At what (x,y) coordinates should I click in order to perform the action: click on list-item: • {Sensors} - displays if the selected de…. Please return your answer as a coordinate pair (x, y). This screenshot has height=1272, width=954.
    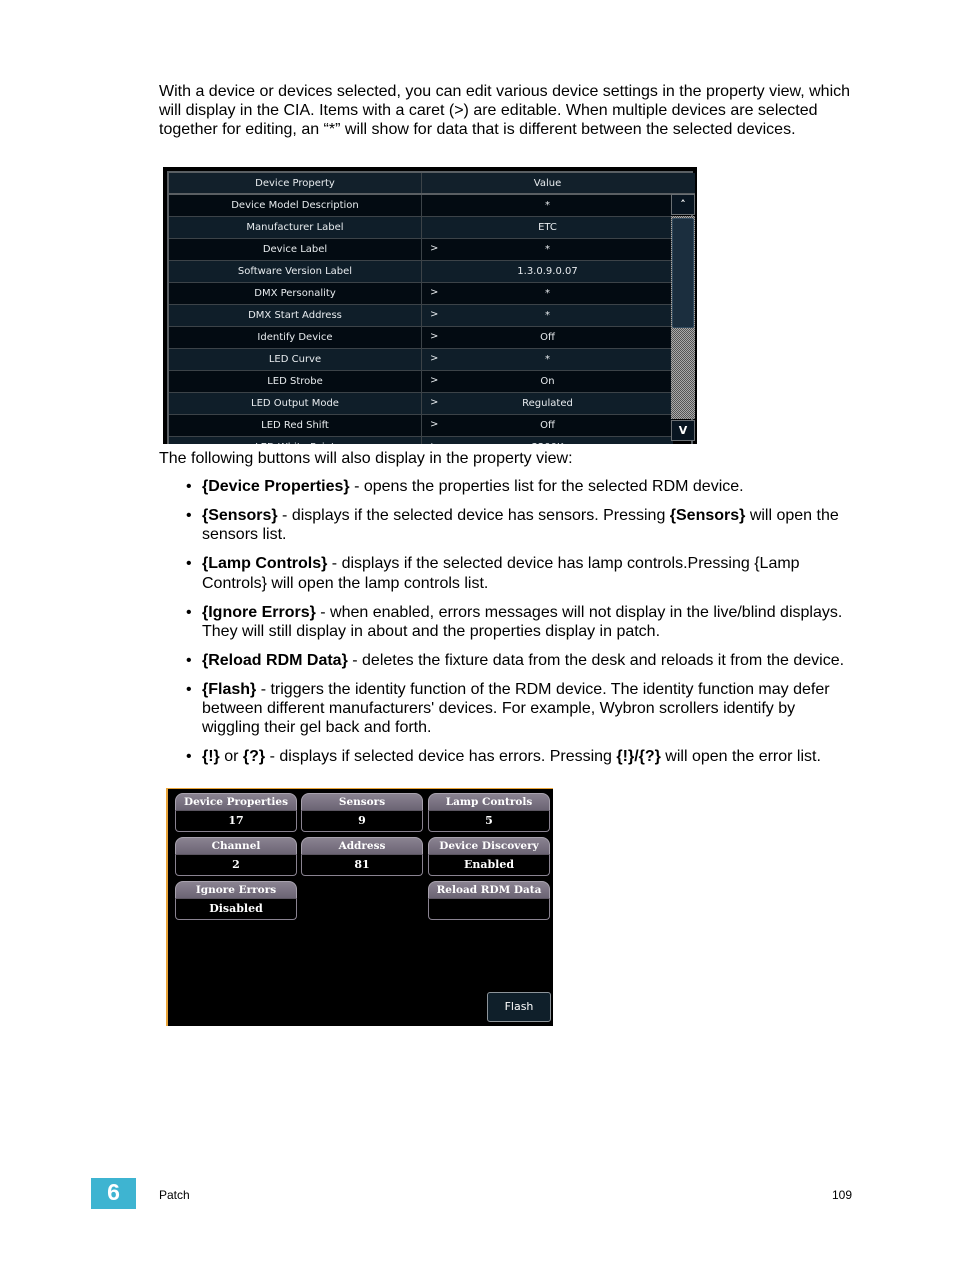
    Looking at the image, I should click on (521, 525).